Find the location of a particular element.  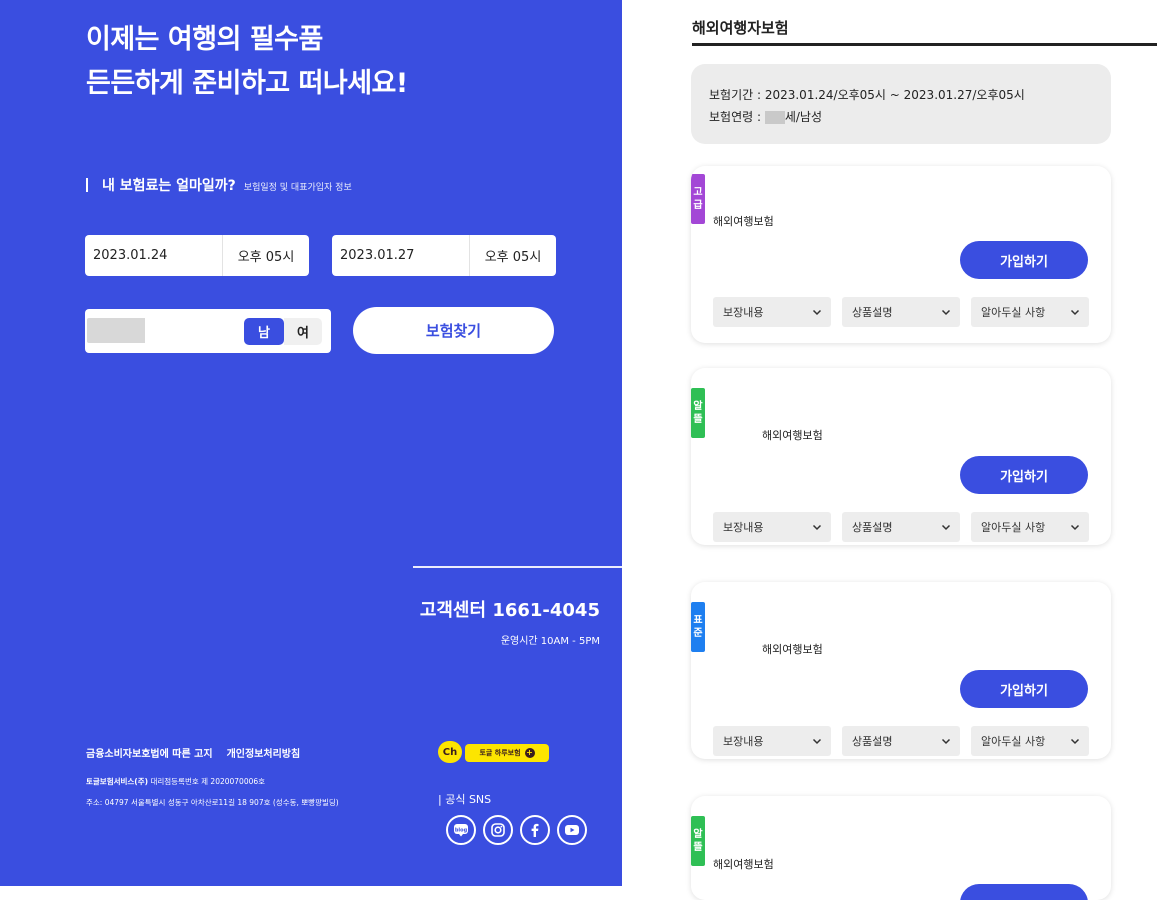

insurance-age-prefix: 보험연령 : is located at coordinates (737, 117).